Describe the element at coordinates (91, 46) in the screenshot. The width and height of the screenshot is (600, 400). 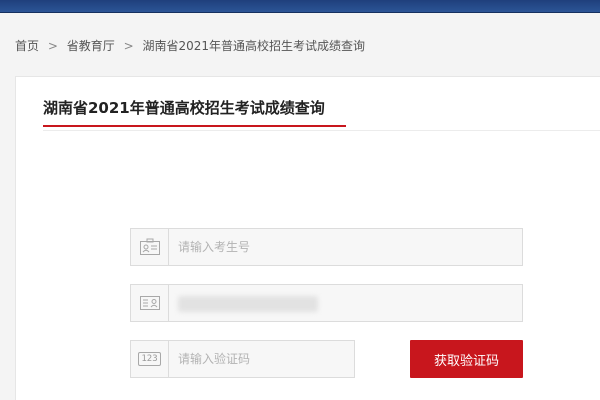
I see `breadcrumb-education-department: 省教育厅` at that location.